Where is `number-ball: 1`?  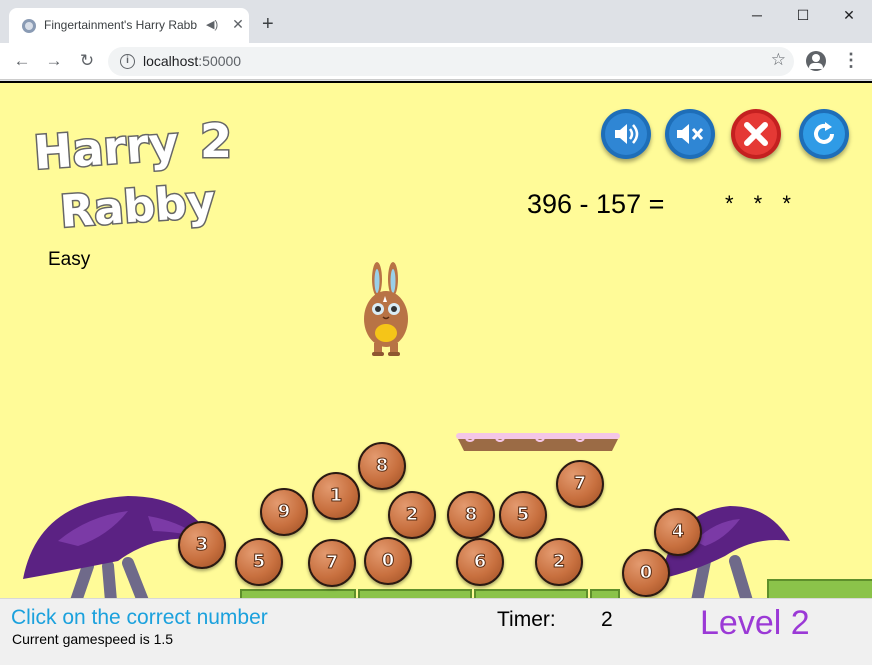
number-ball: 1 is located at coordinates (336, 496).